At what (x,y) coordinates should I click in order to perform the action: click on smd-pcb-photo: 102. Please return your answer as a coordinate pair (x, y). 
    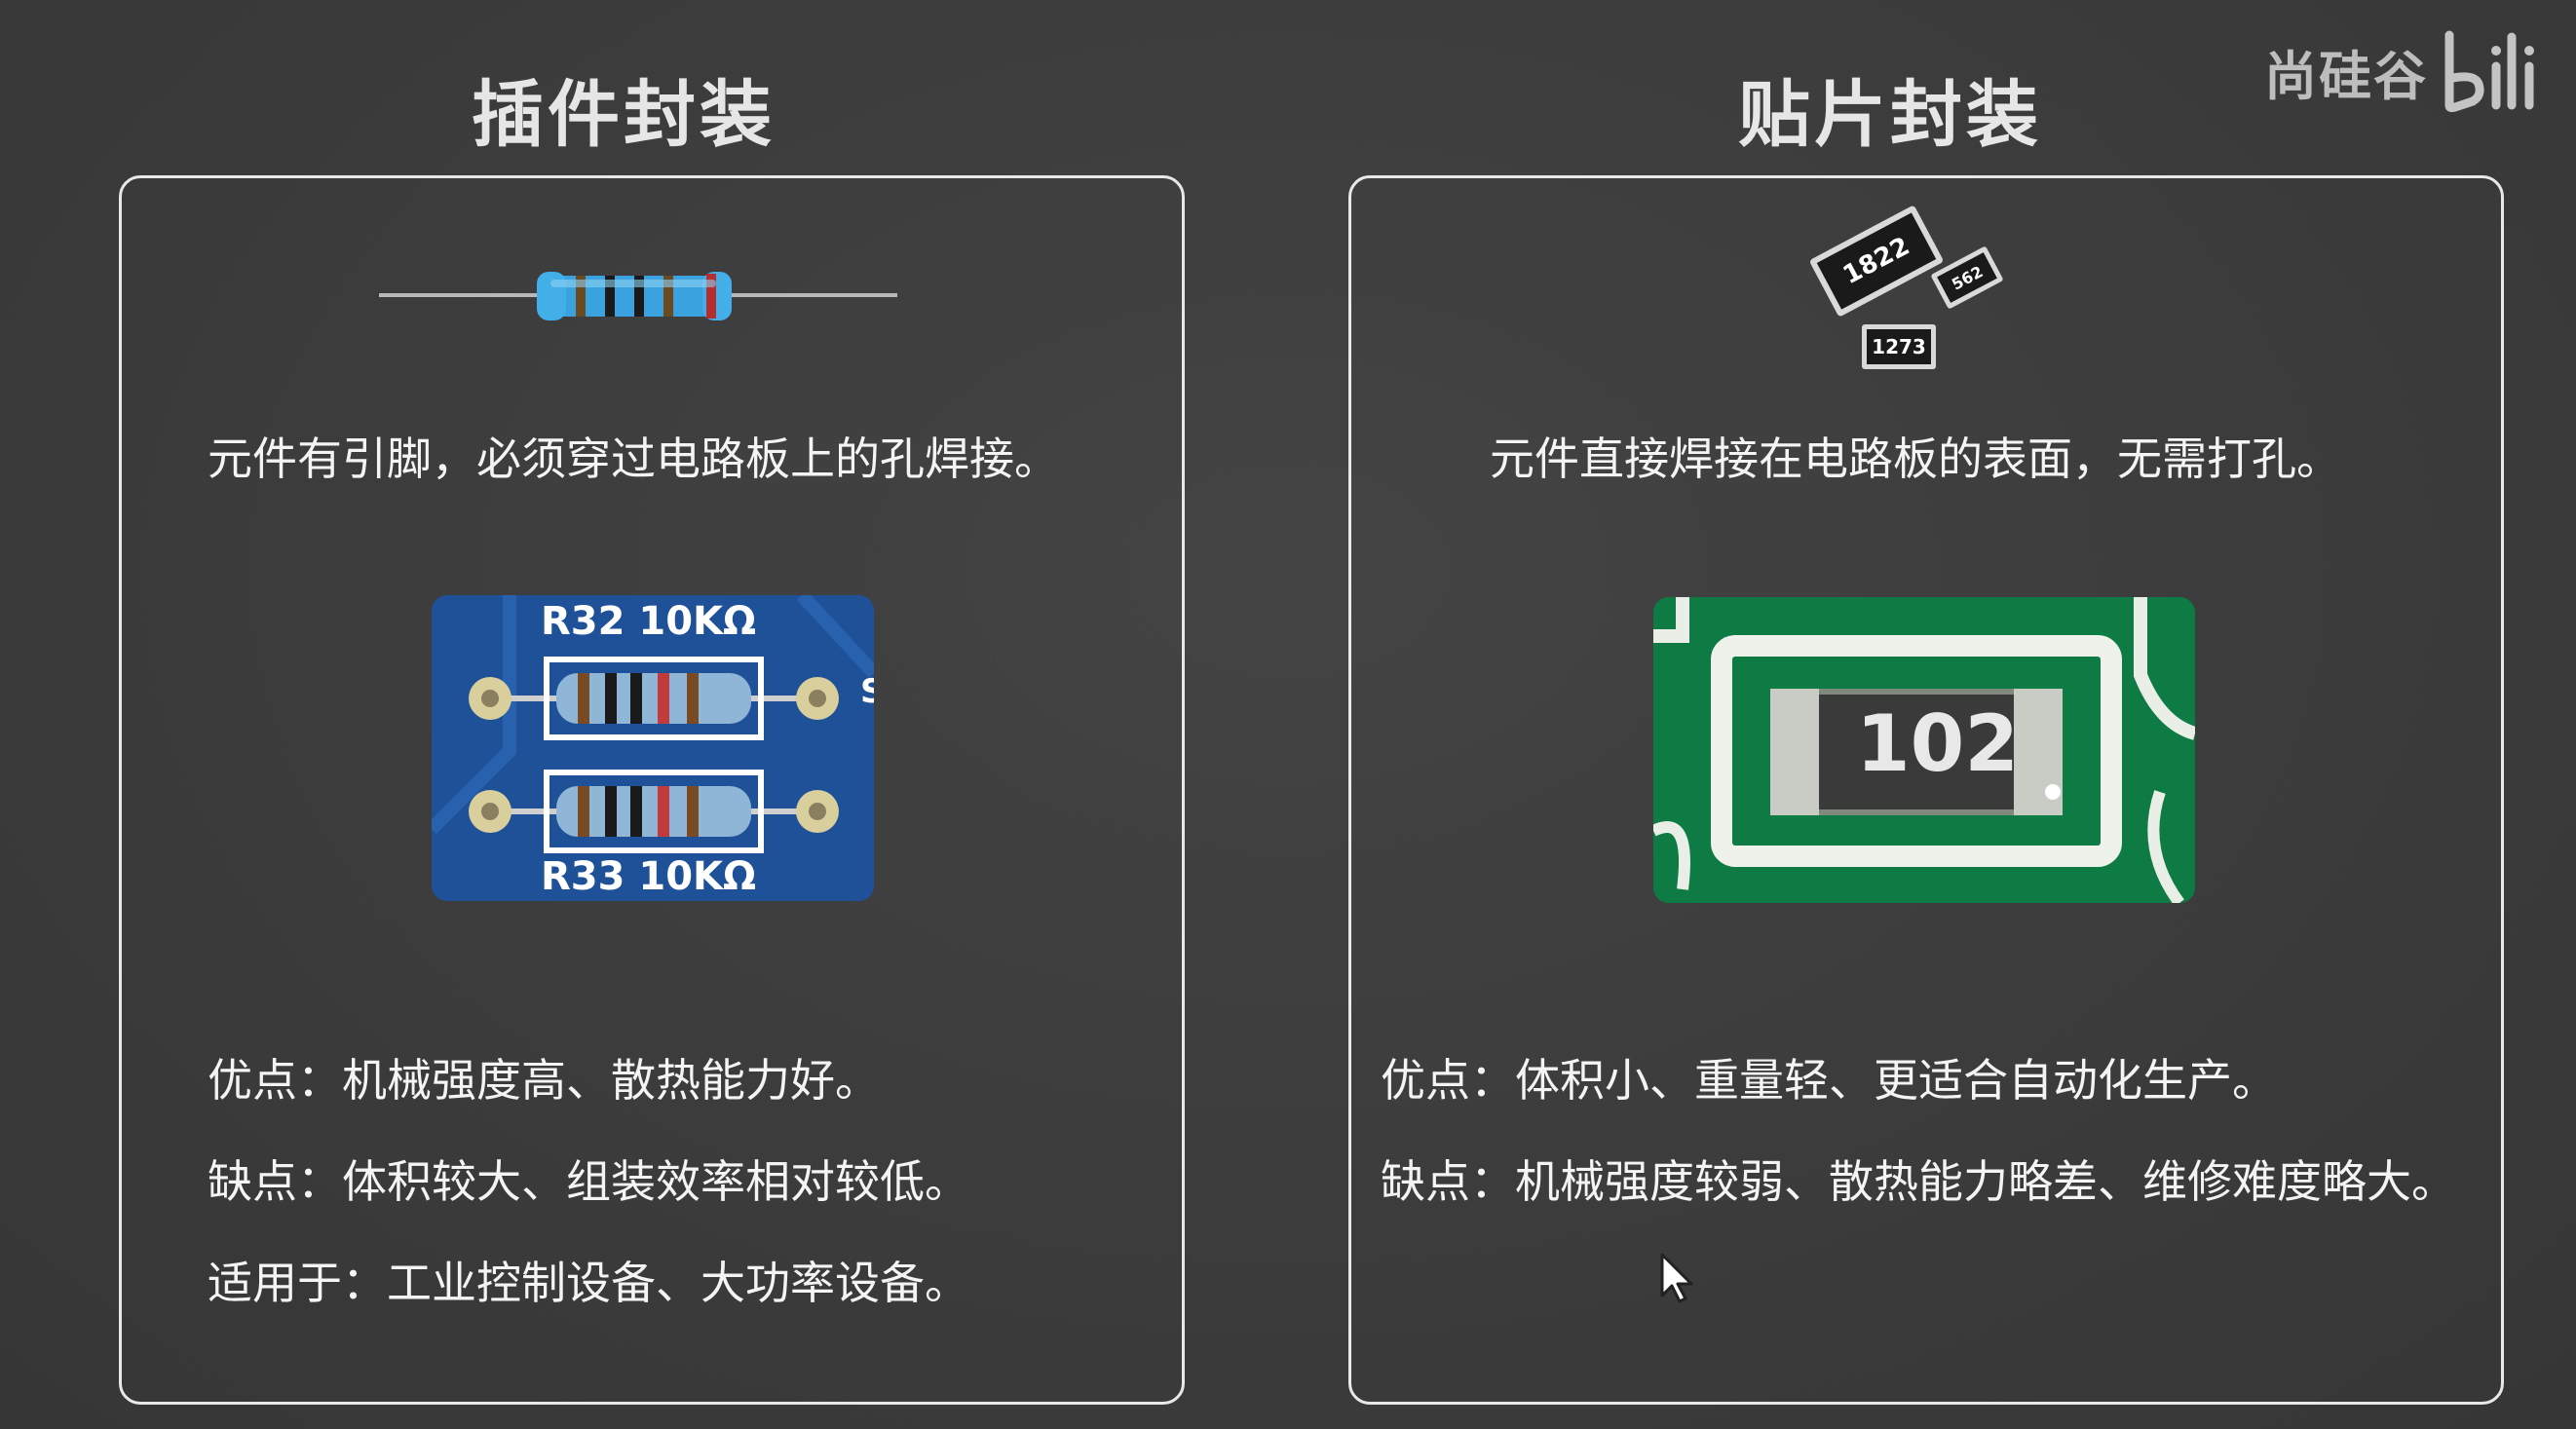
    Looking at the image, I should click on (1924, 750).